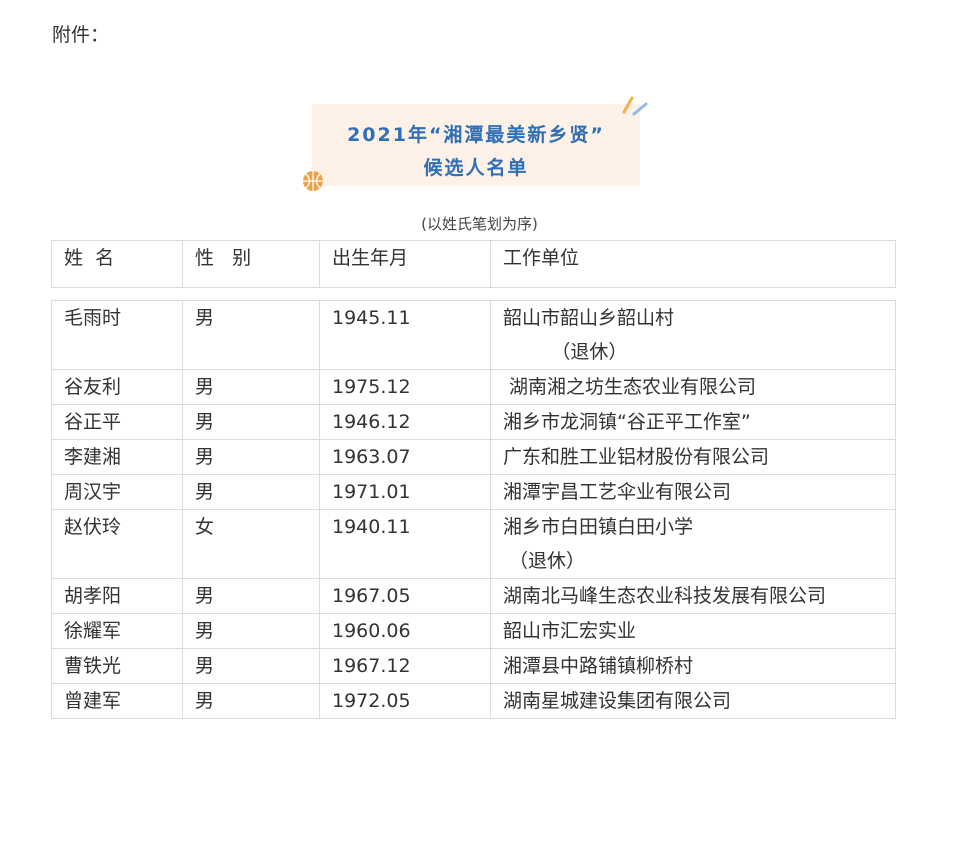  What do you see at coordinates (405, 457) in the screenshot?
I see `cell-birth: 1963.07` at bounding box center [405, 457].